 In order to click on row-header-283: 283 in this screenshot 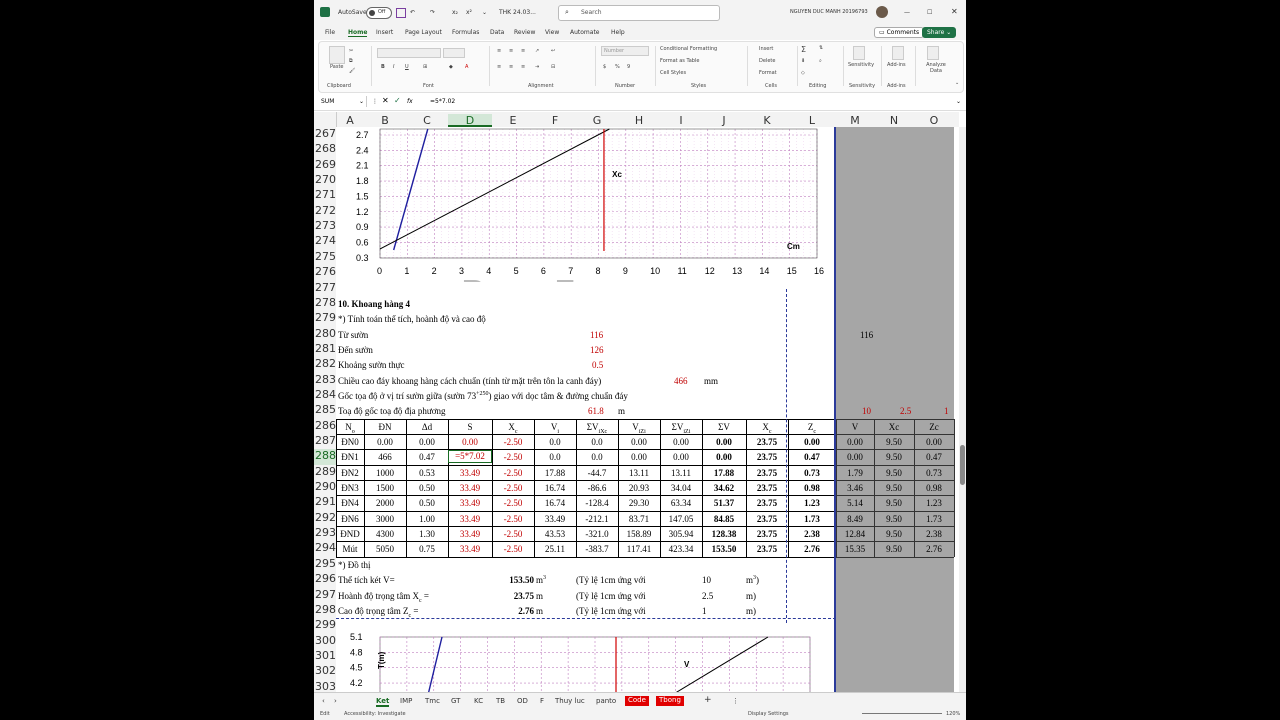, I will do `click(325, 380)`.